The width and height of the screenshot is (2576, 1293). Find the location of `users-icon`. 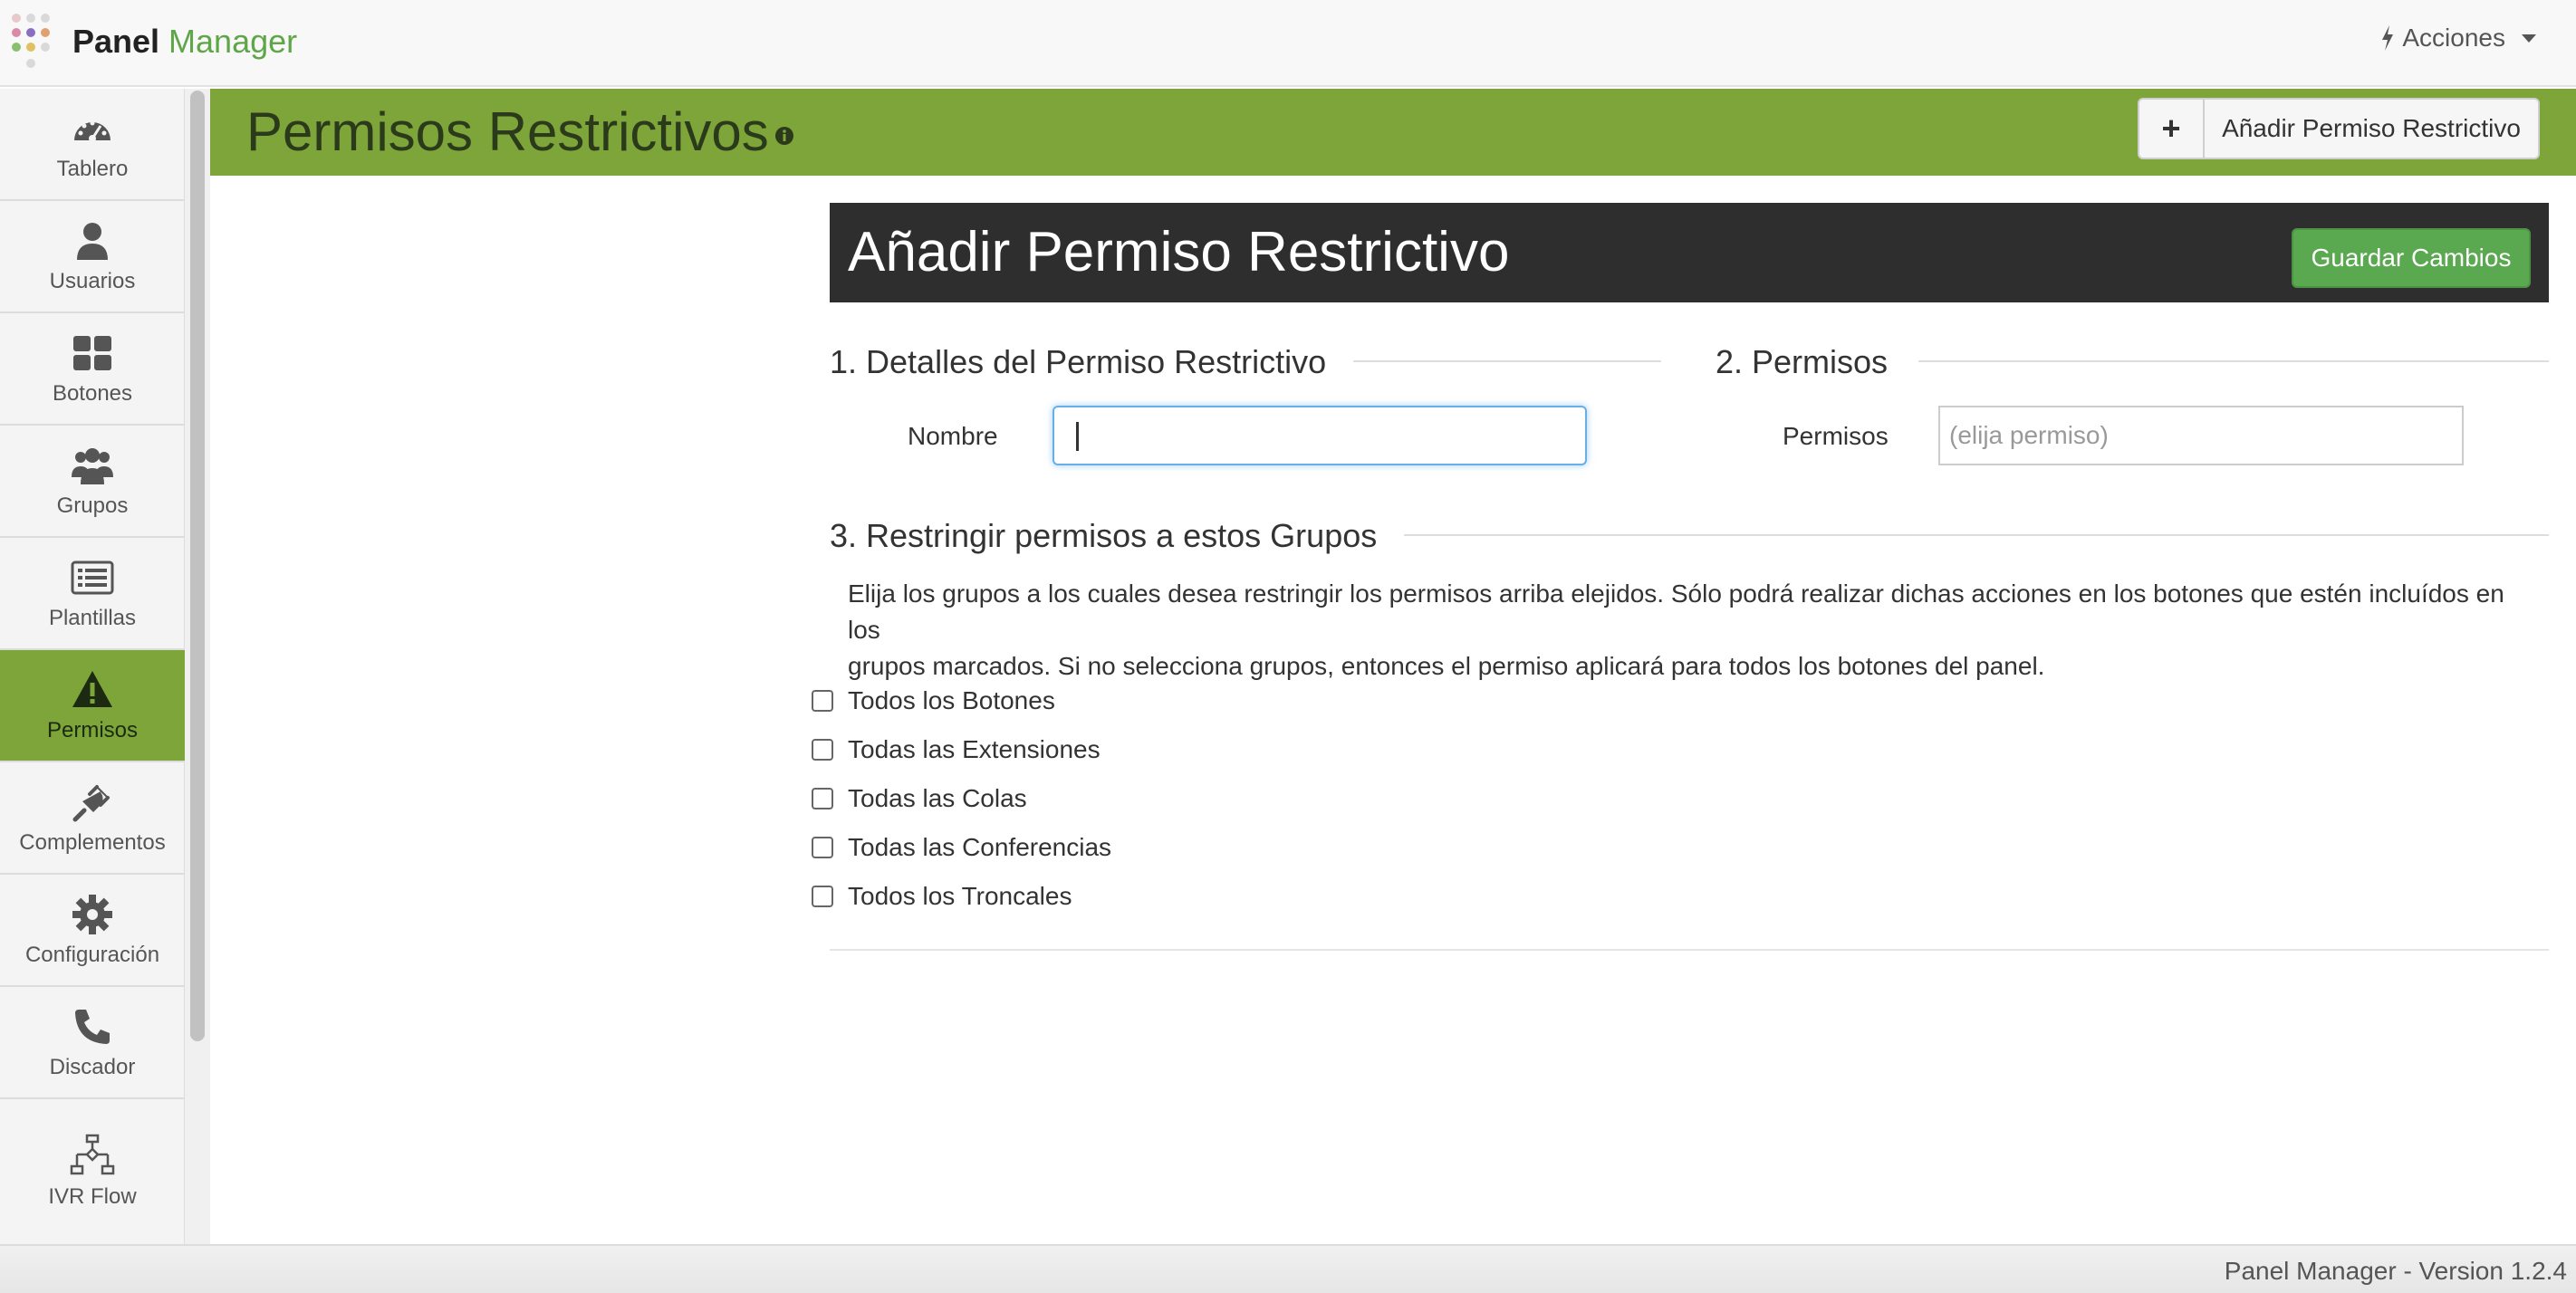

users-icon is located at coordinates (92, 466).